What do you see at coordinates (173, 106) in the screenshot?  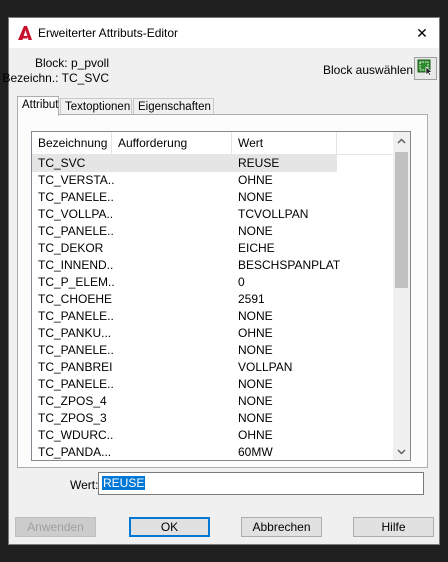 I see `tab-eigenschaften: Eigenschaften` at bounding box center [173, 106].